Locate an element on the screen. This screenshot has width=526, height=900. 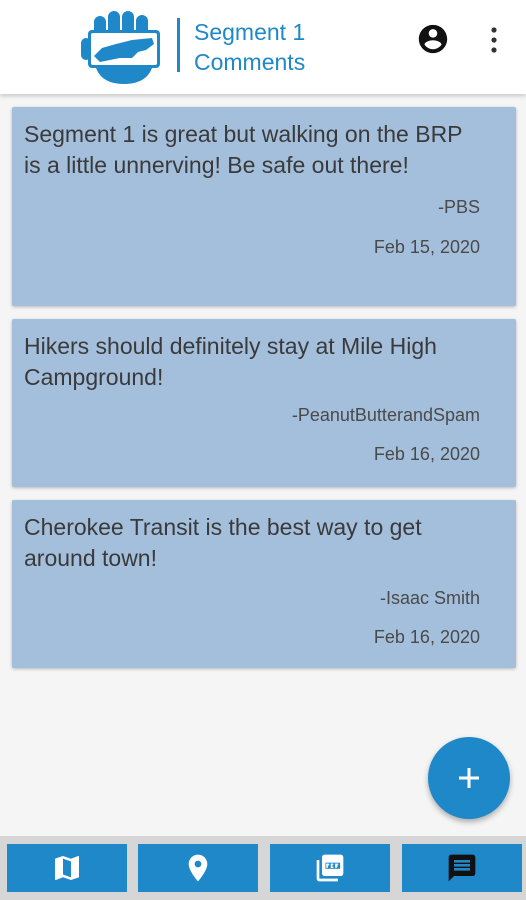
nav-location-button is located at coordinates (198, 868).